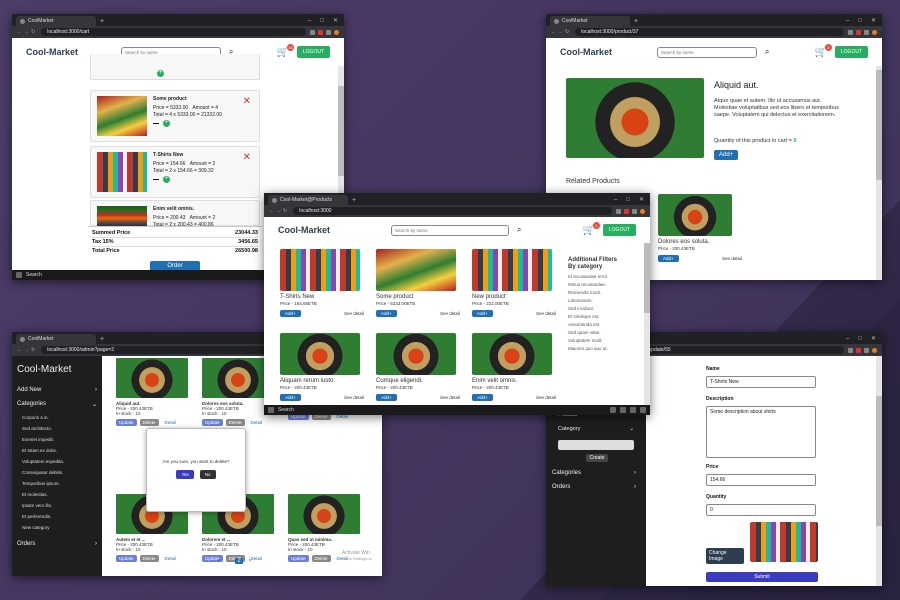 This screenshot has width=900, height=600. What do you see at coordinates (592, 285) in the screenshot?
I see `category-filter-item: Minus recusandae.` at bounding box center [592, 285].